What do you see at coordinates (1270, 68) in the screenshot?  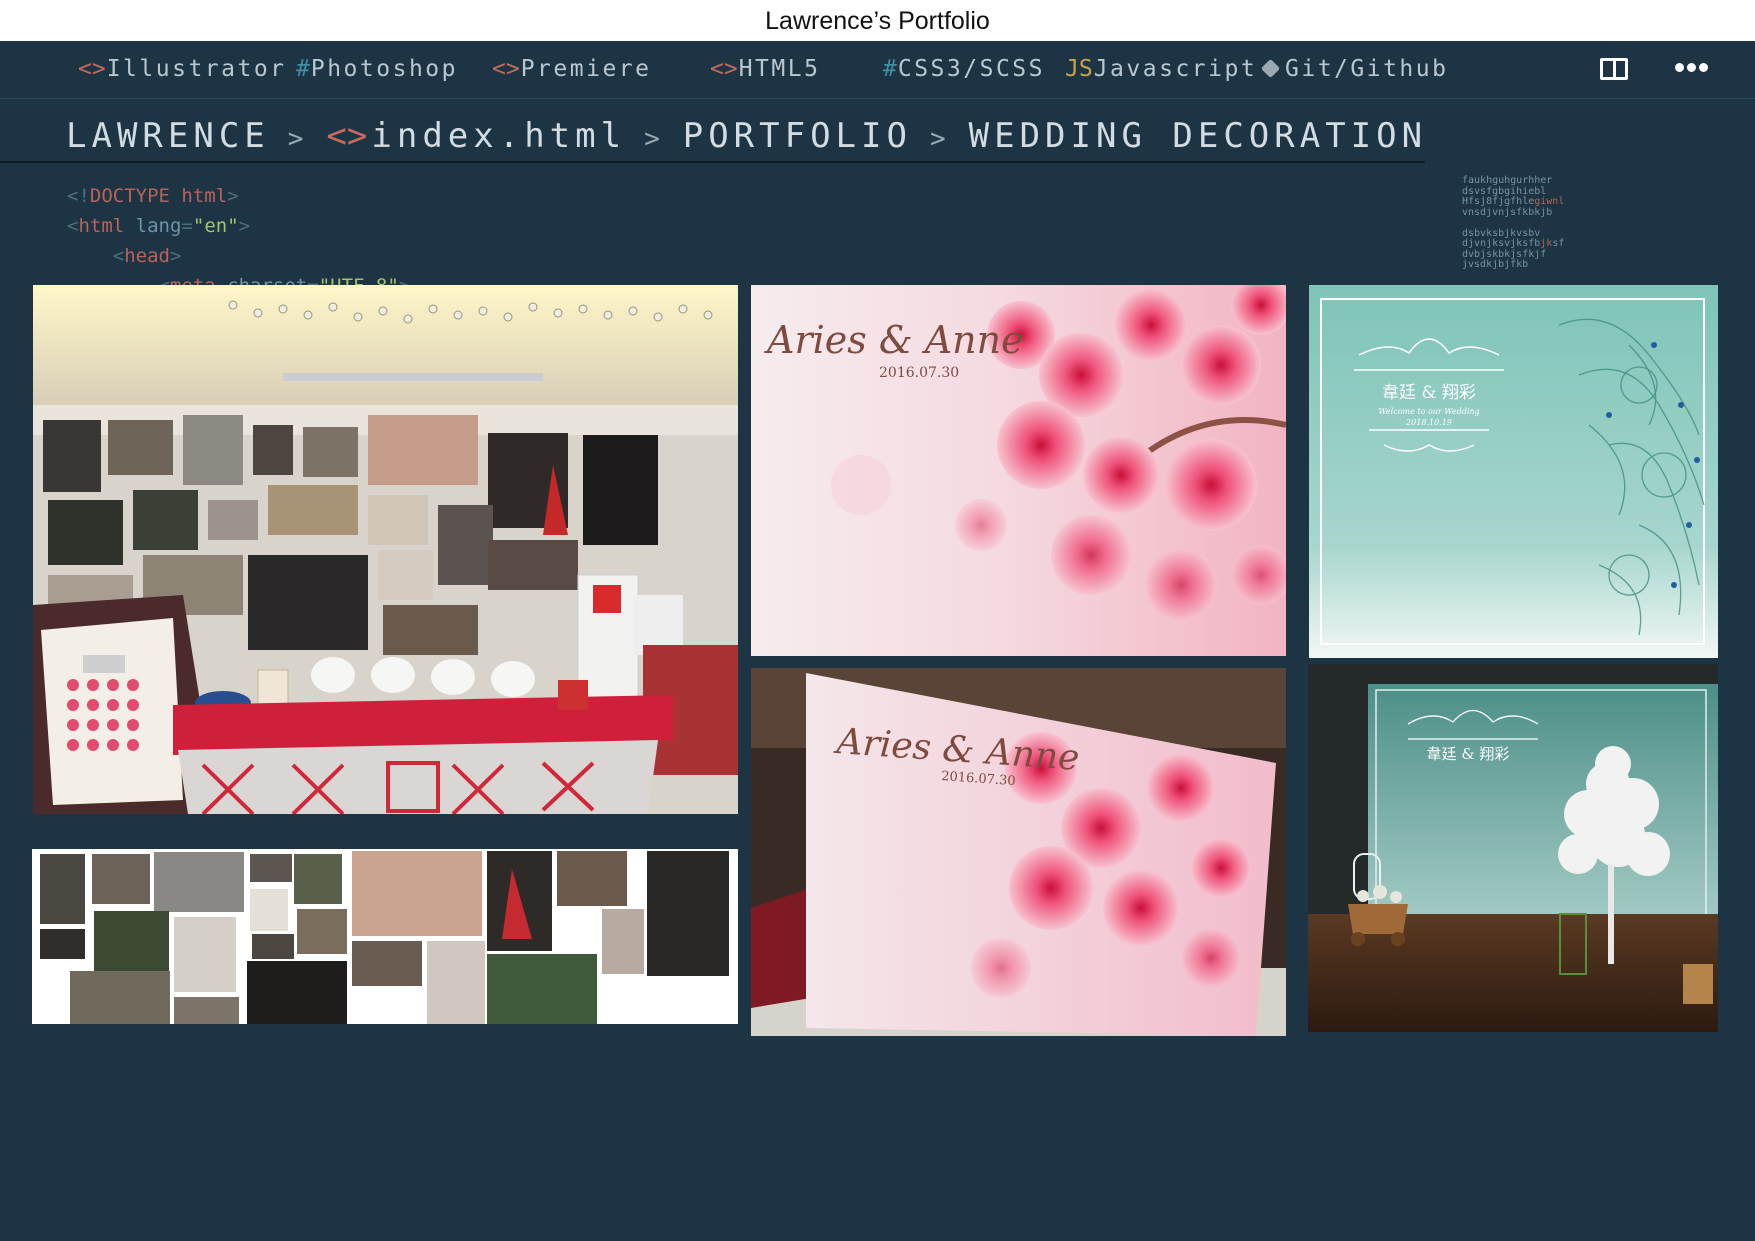 I see `git-icon` at bounding box center [1270, 68].